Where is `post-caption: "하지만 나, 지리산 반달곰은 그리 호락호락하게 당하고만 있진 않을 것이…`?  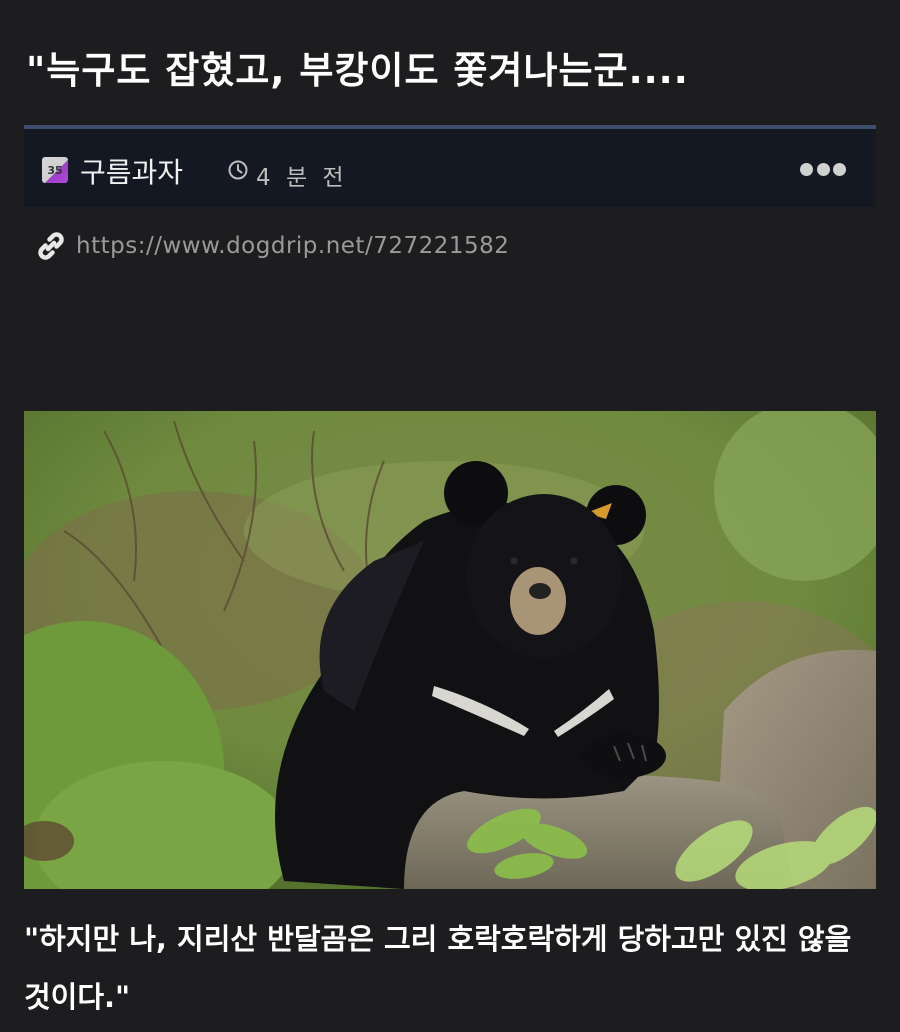 post-caption: "하지만 나, 지리산 반달곰은 그리 호락호락하게 당하고만 있진 않을 것이… is located at coordinates (438, 968).